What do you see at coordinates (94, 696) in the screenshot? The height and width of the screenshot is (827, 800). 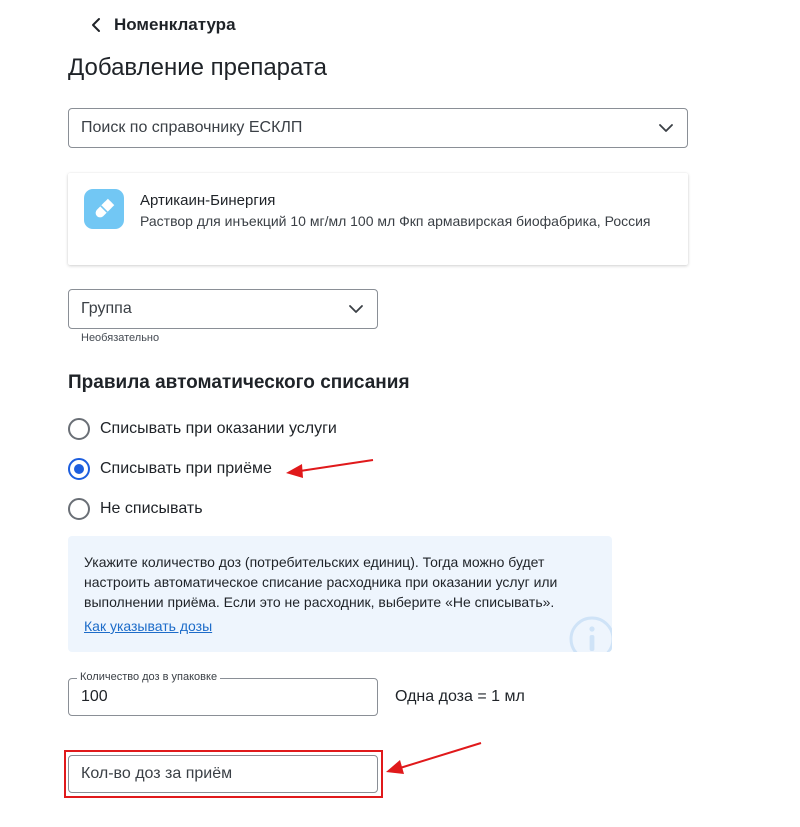 I see `doses-per-pack-value: 100` at bounding box center [94, 696].